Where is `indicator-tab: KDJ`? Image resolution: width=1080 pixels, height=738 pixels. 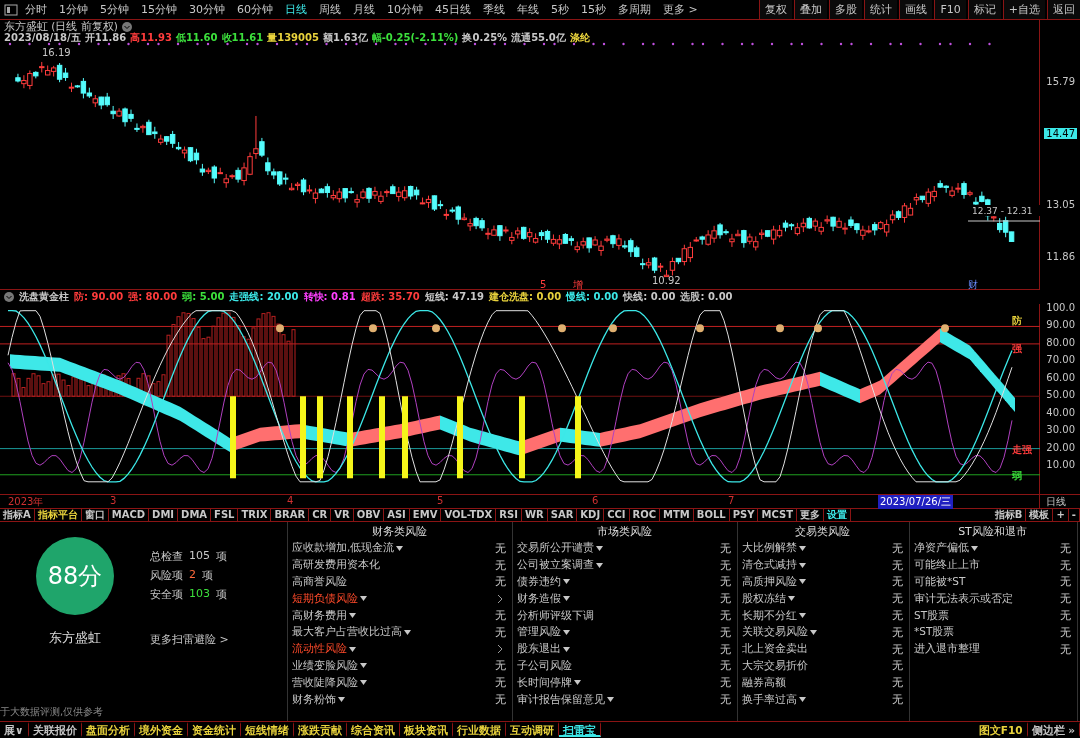
indicator-tab: KDJ is located at coordinates (591, 515).